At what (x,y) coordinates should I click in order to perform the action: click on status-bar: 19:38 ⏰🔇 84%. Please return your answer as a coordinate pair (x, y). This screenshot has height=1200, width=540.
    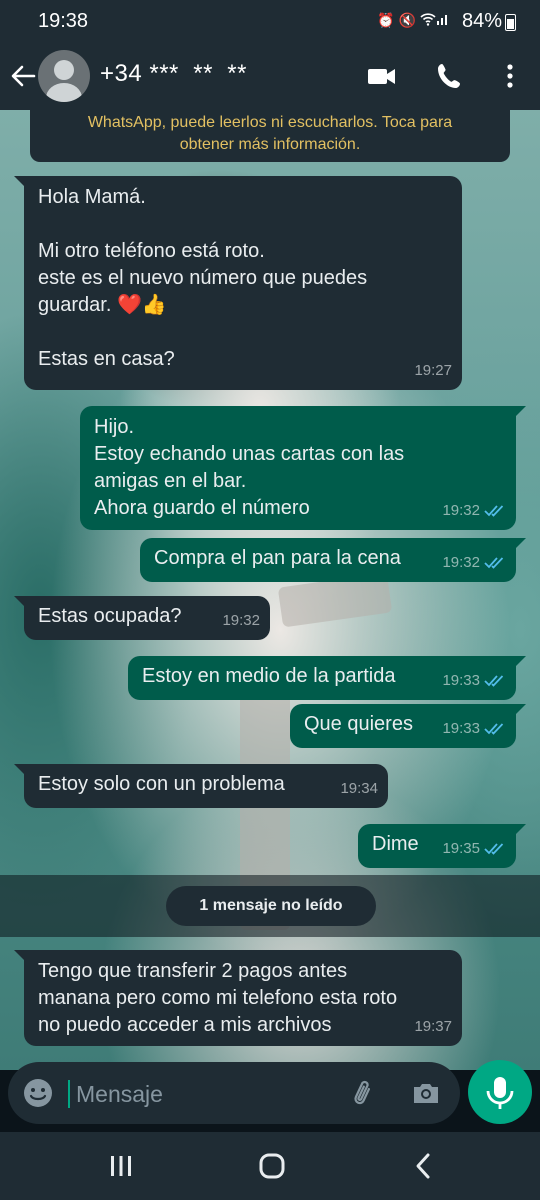
    Looking at the image, I should click on (270, 22).